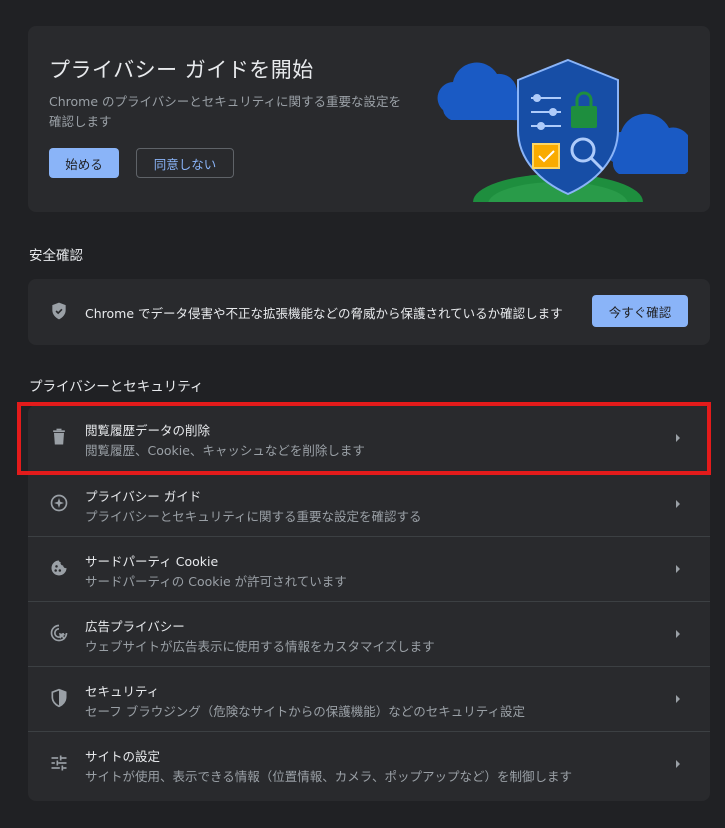  Describe the element at coordinates (143, 496) in the screenshot. I see `list-item-title: プライバシー ガイド` at that location.